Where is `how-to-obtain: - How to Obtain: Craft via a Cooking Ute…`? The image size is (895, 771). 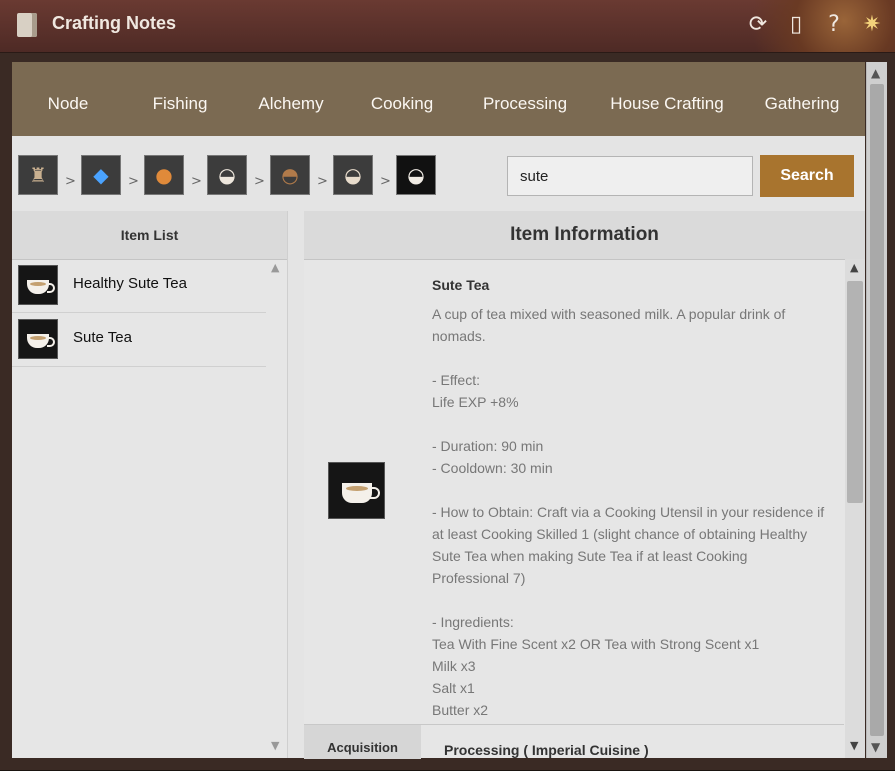 how-to-obtain: - How to Obtain: Craft via a Cooking Ute… is located at coordinates (628, 545).